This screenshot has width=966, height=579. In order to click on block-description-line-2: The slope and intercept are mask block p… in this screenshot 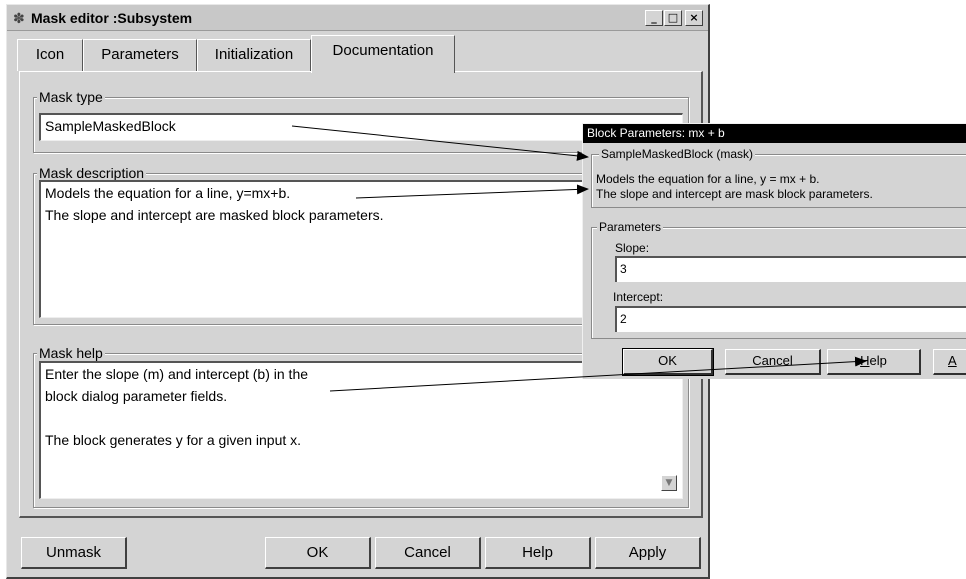, I will do `click(734, 194)`.